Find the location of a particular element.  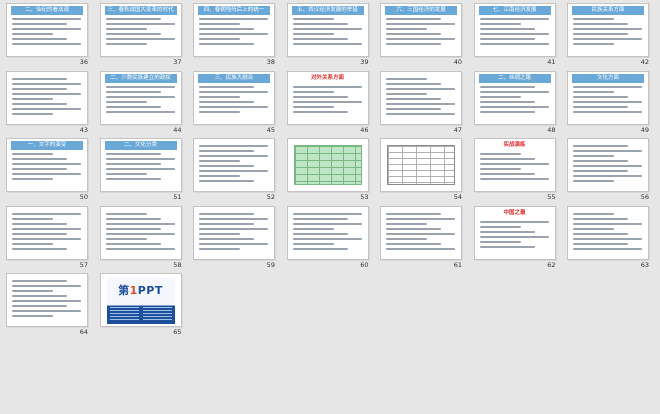

slide-title: 民族关系方面 is located at coordinates (608, 10).